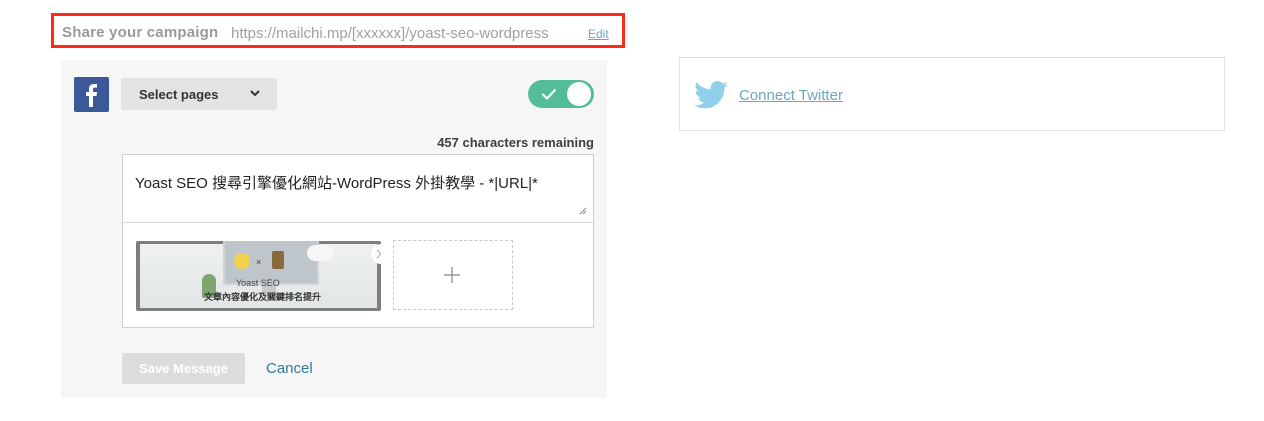  I want to click on chevron-down-icon, so click(255, 93).